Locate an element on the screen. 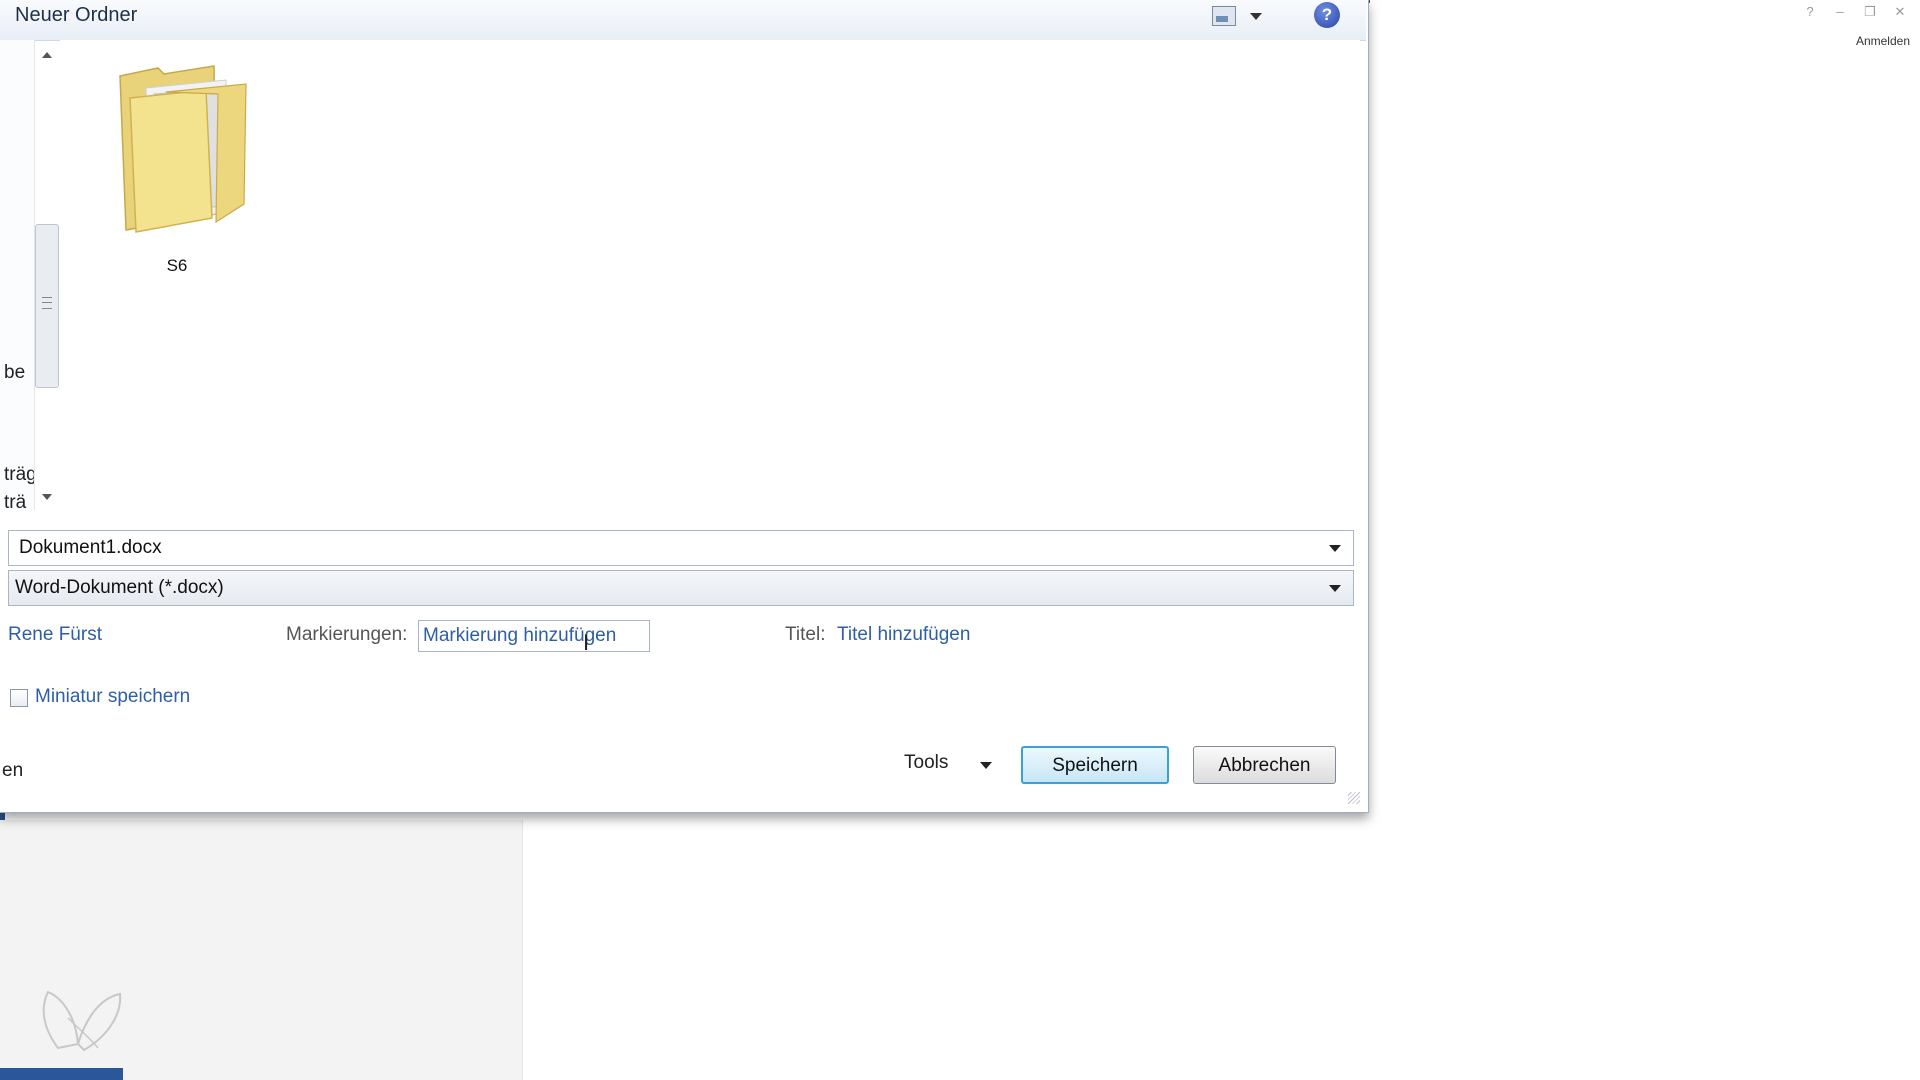 The height and width of the screenshot is (1080, 1920). window-controls: ? – ❐ ✕ is located at coordinates (1855, 12).